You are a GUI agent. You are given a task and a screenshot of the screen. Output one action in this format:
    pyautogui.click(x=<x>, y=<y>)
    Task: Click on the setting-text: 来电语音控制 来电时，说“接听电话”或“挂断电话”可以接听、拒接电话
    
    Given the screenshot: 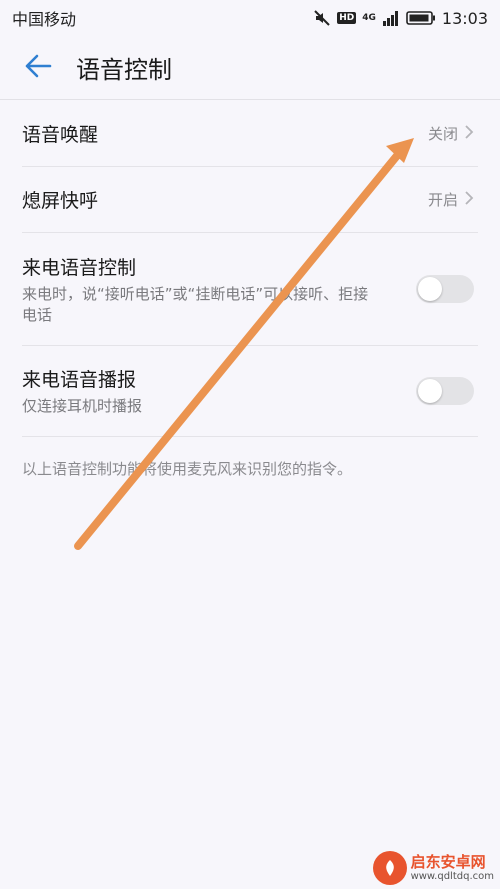 What is the action you would take?
    pyautogui.click(x=197, y=289)
    